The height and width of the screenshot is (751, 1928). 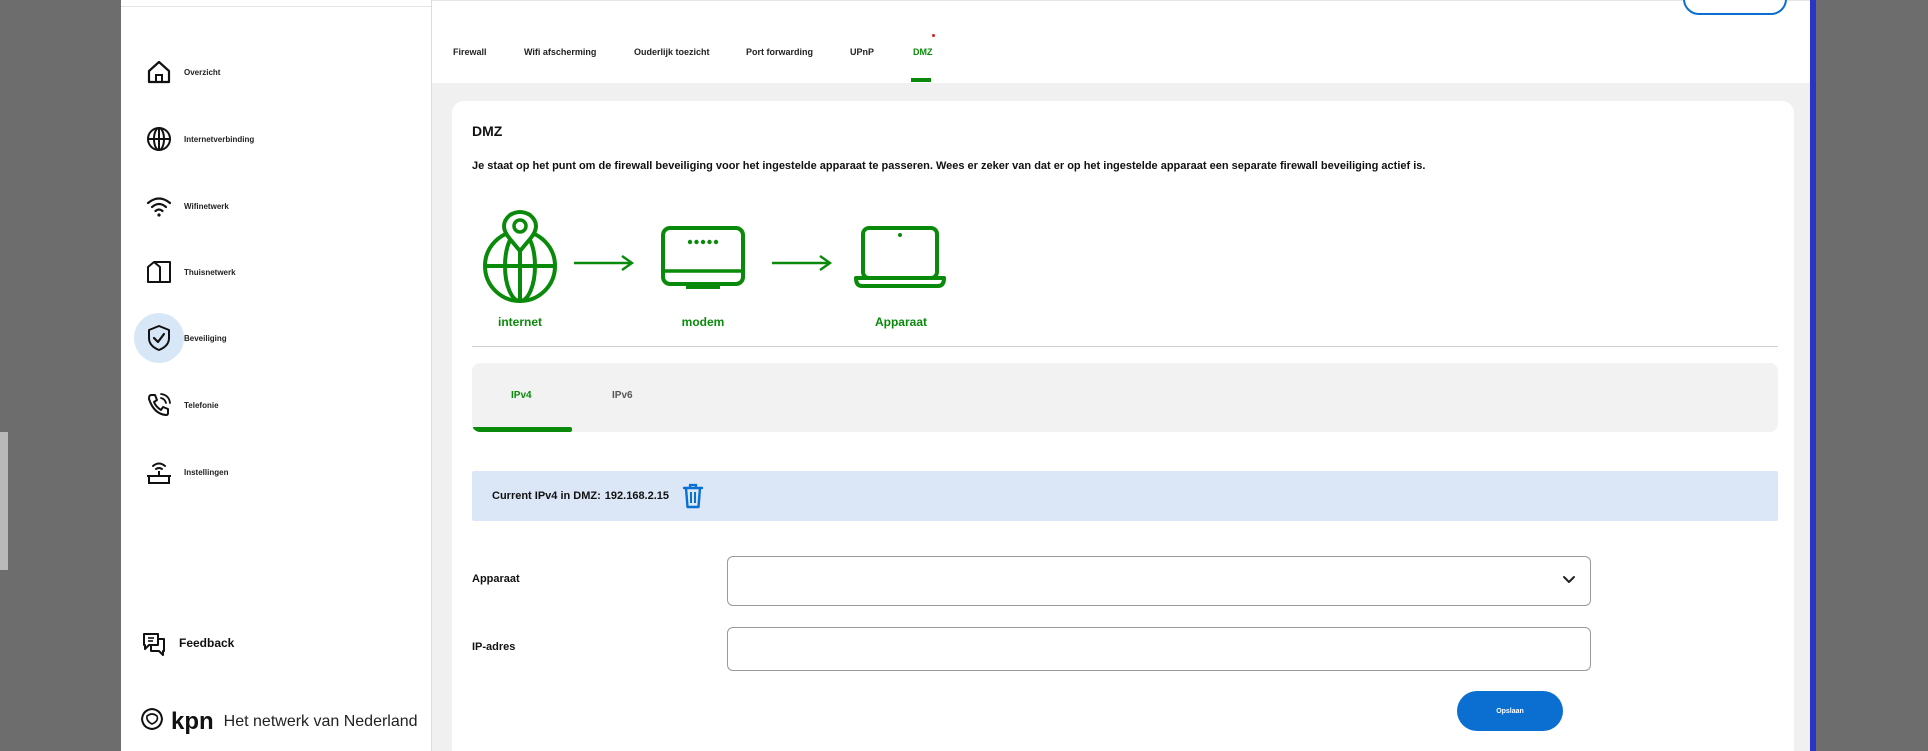 What do you see at coordinates (1125, 397) in the screenshot?
I see `ip-version-tabs: IPv4 IPv6` at bounding box center [1125, 397].